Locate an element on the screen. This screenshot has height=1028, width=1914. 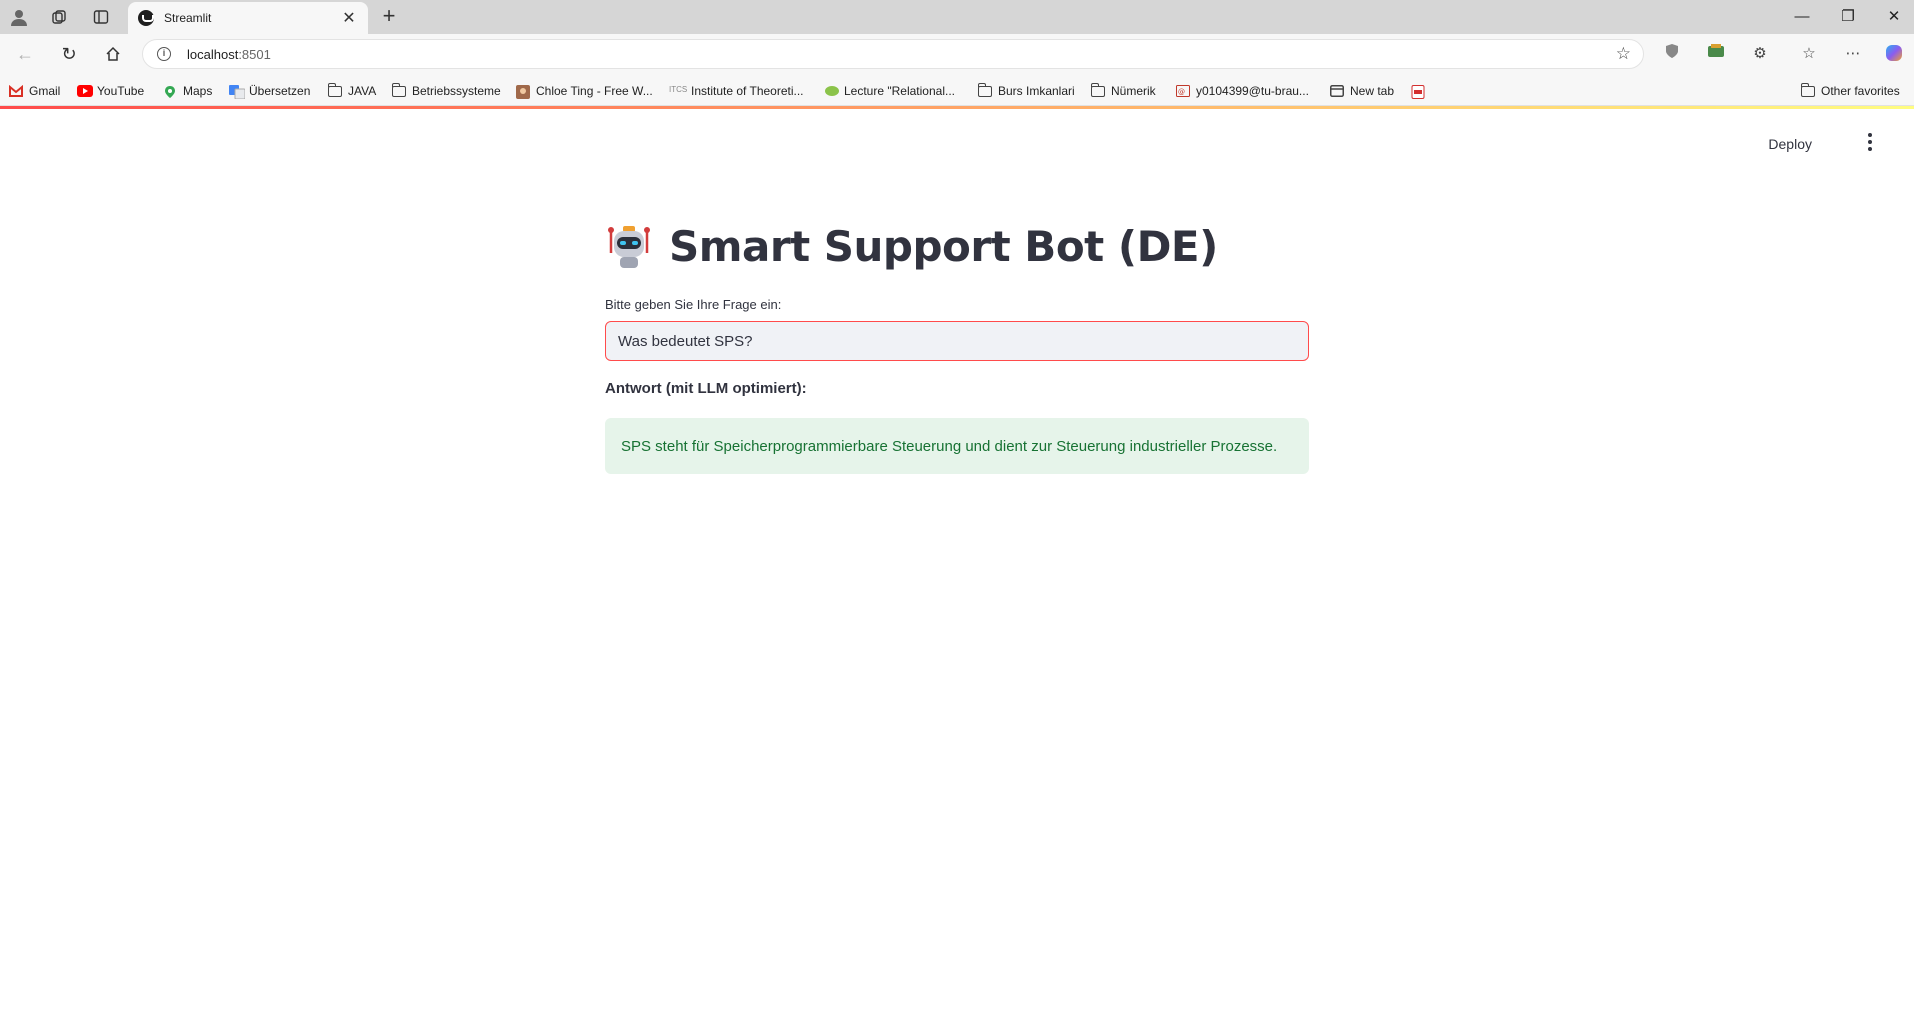
gmail-icon is located at coordinates (16, 90).